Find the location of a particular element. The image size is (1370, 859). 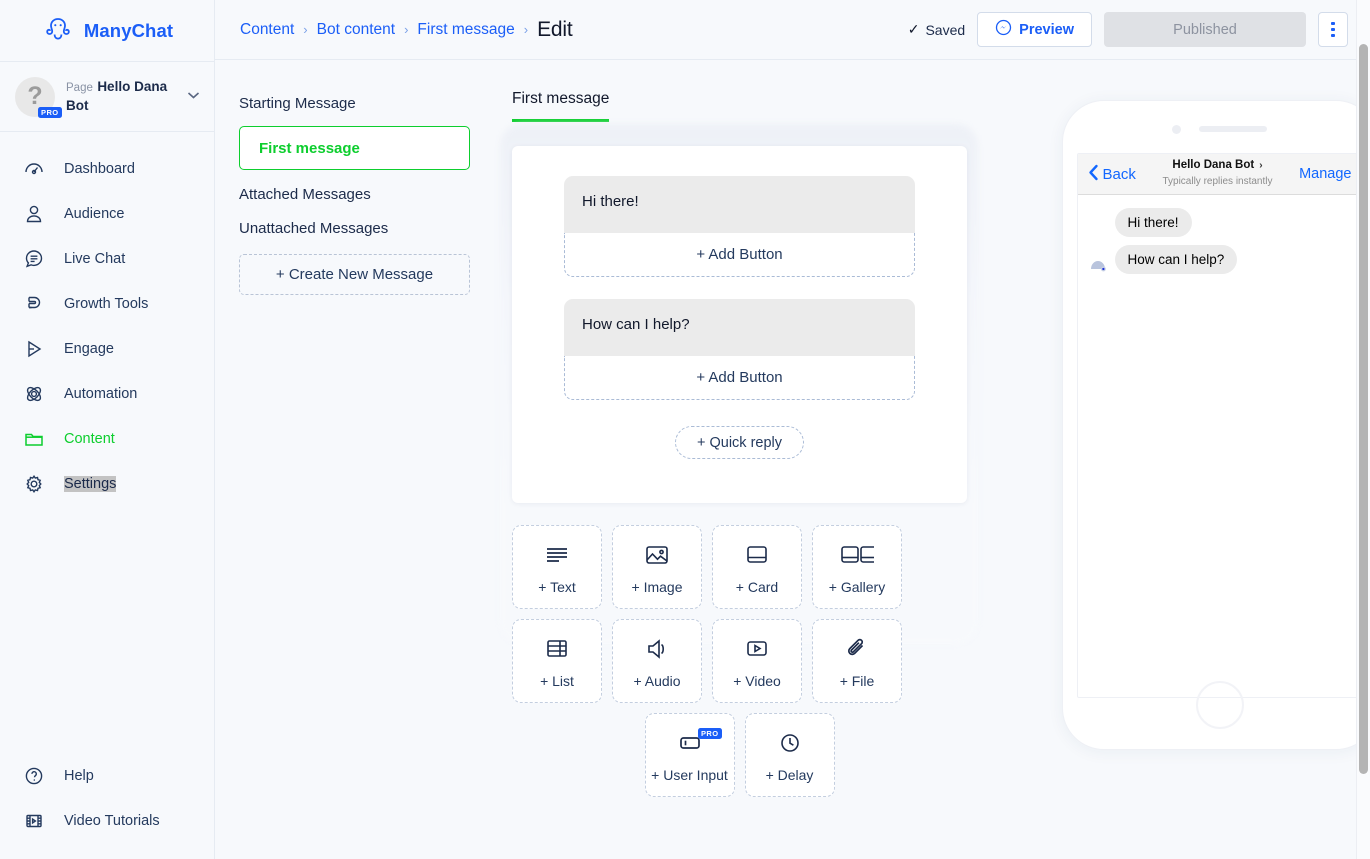

add-button-0: + Add Button is located at coordinates (739, 255).